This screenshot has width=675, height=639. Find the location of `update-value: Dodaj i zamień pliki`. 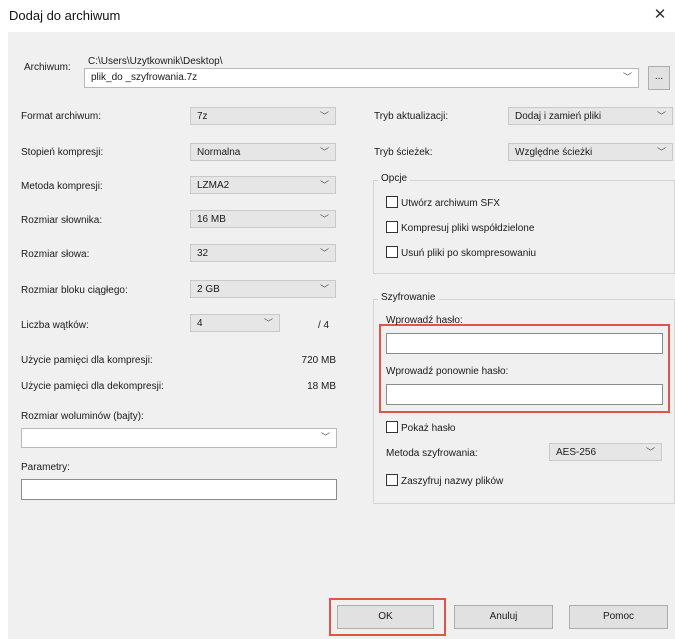

update-value: Dodaj i zamień pliki is located at coordinates (558, 116).